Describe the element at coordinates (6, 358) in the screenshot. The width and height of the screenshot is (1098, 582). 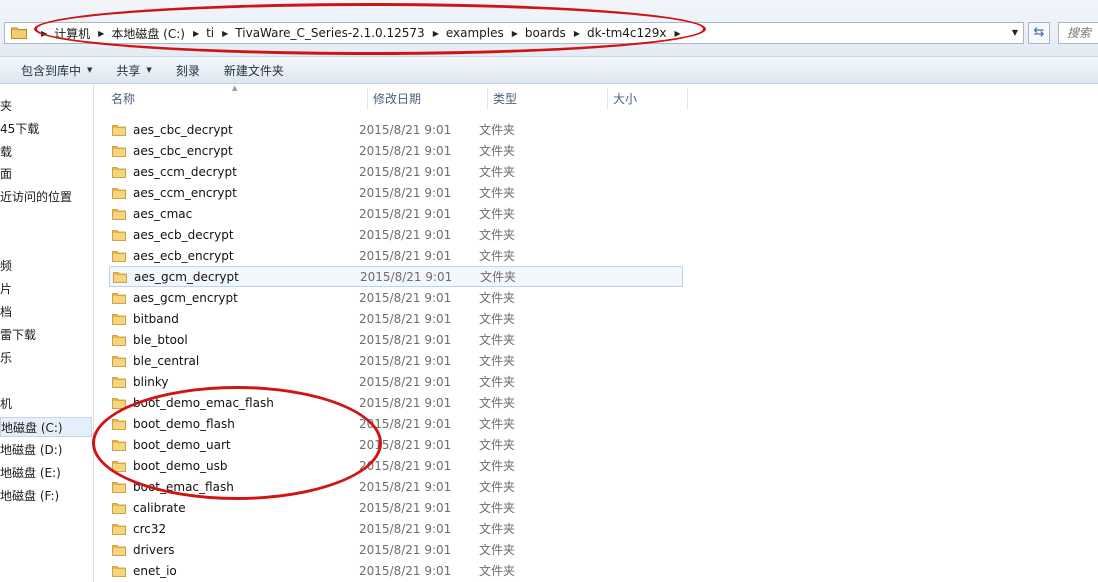
I see `nav-item: 乐` at that location.